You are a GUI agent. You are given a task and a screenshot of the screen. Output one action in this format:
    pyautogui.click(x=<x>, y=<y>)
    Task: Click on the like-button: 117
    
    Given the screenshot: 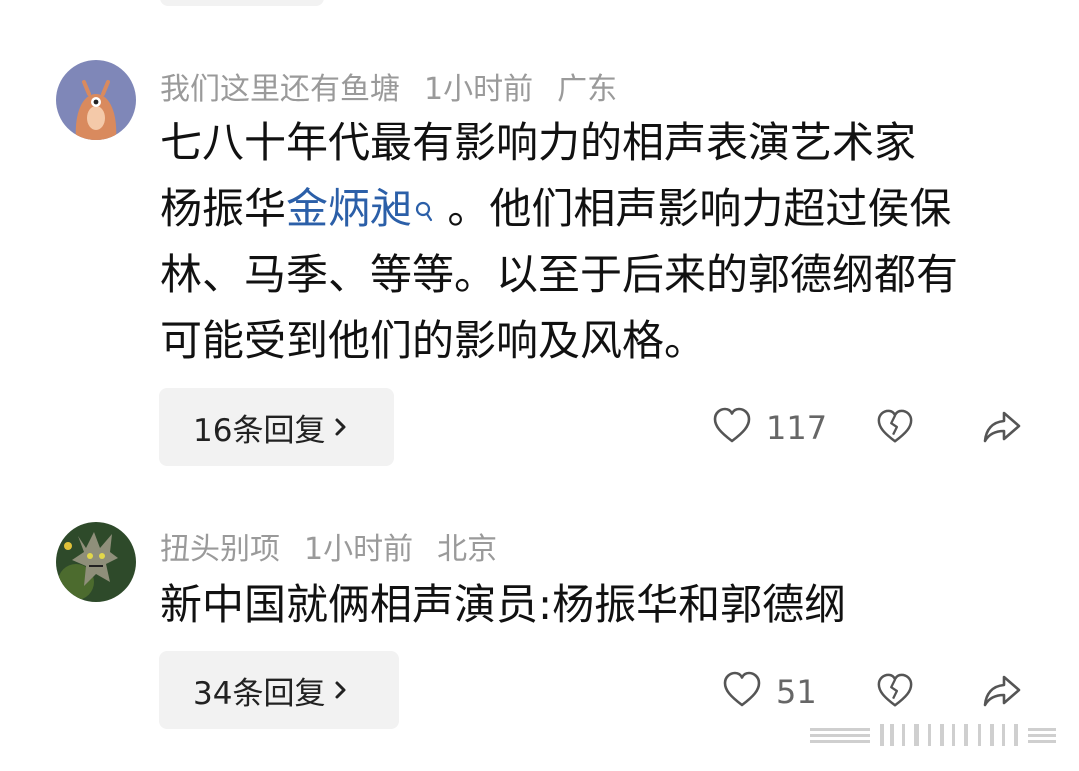 What is the action you would take?
    pyautogui.click(x=769, y=428)
    